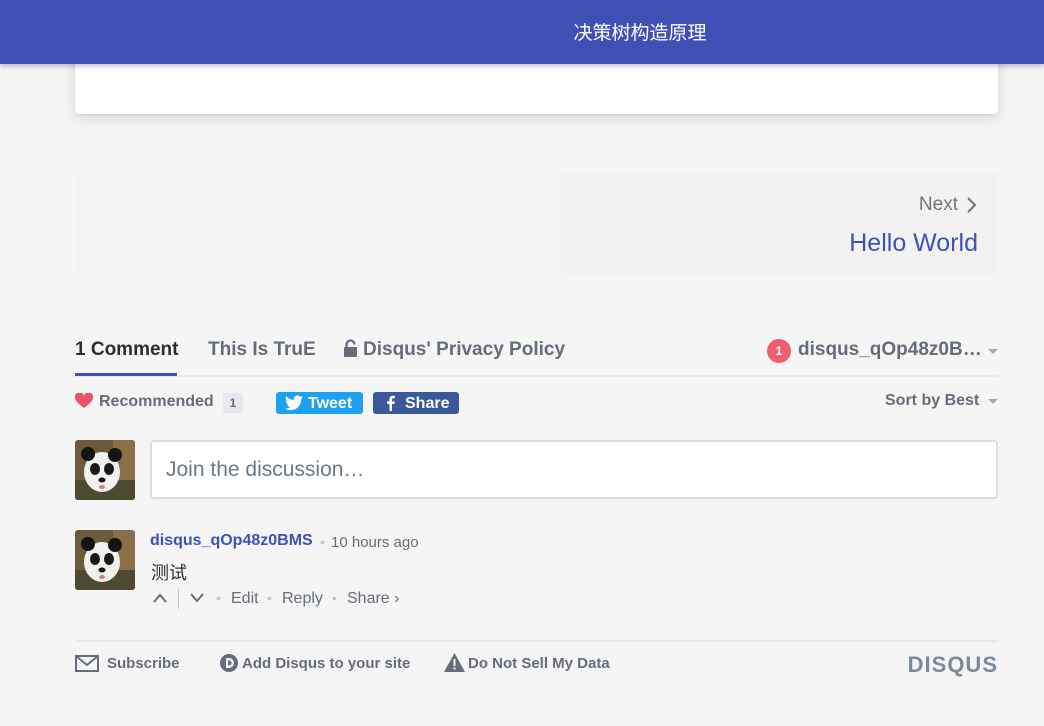 Image resolution: width=1044 pixels, height=726 pixels. Describe the element at coordinates (160, 598) in the screenshot. I see `upvote-icon` at that location.